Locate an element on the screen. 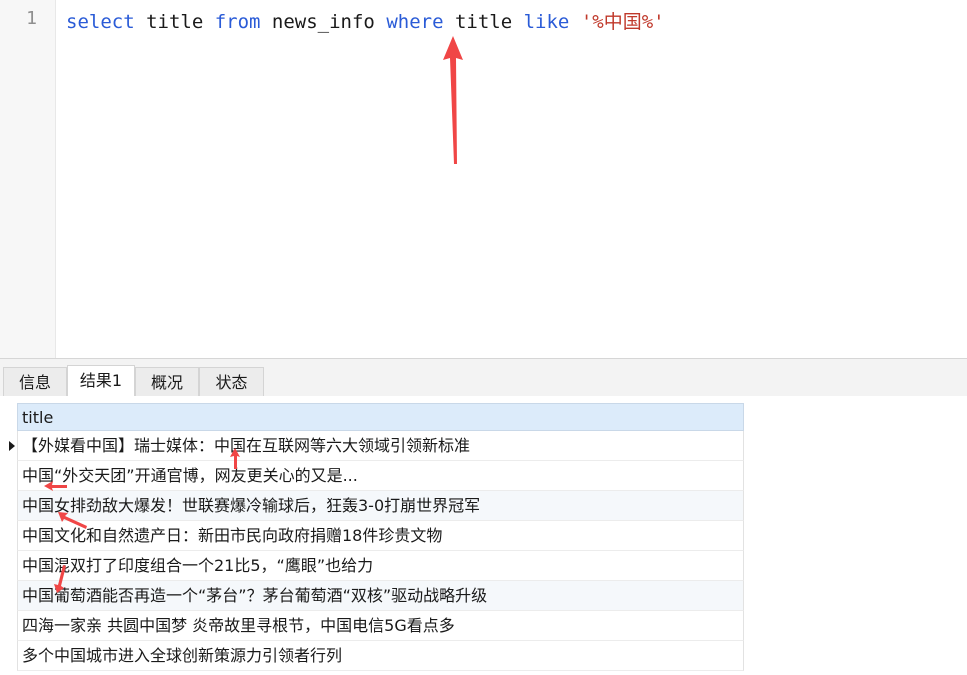  tab-result-1: 结果1 is located at coordinates (101, 381).